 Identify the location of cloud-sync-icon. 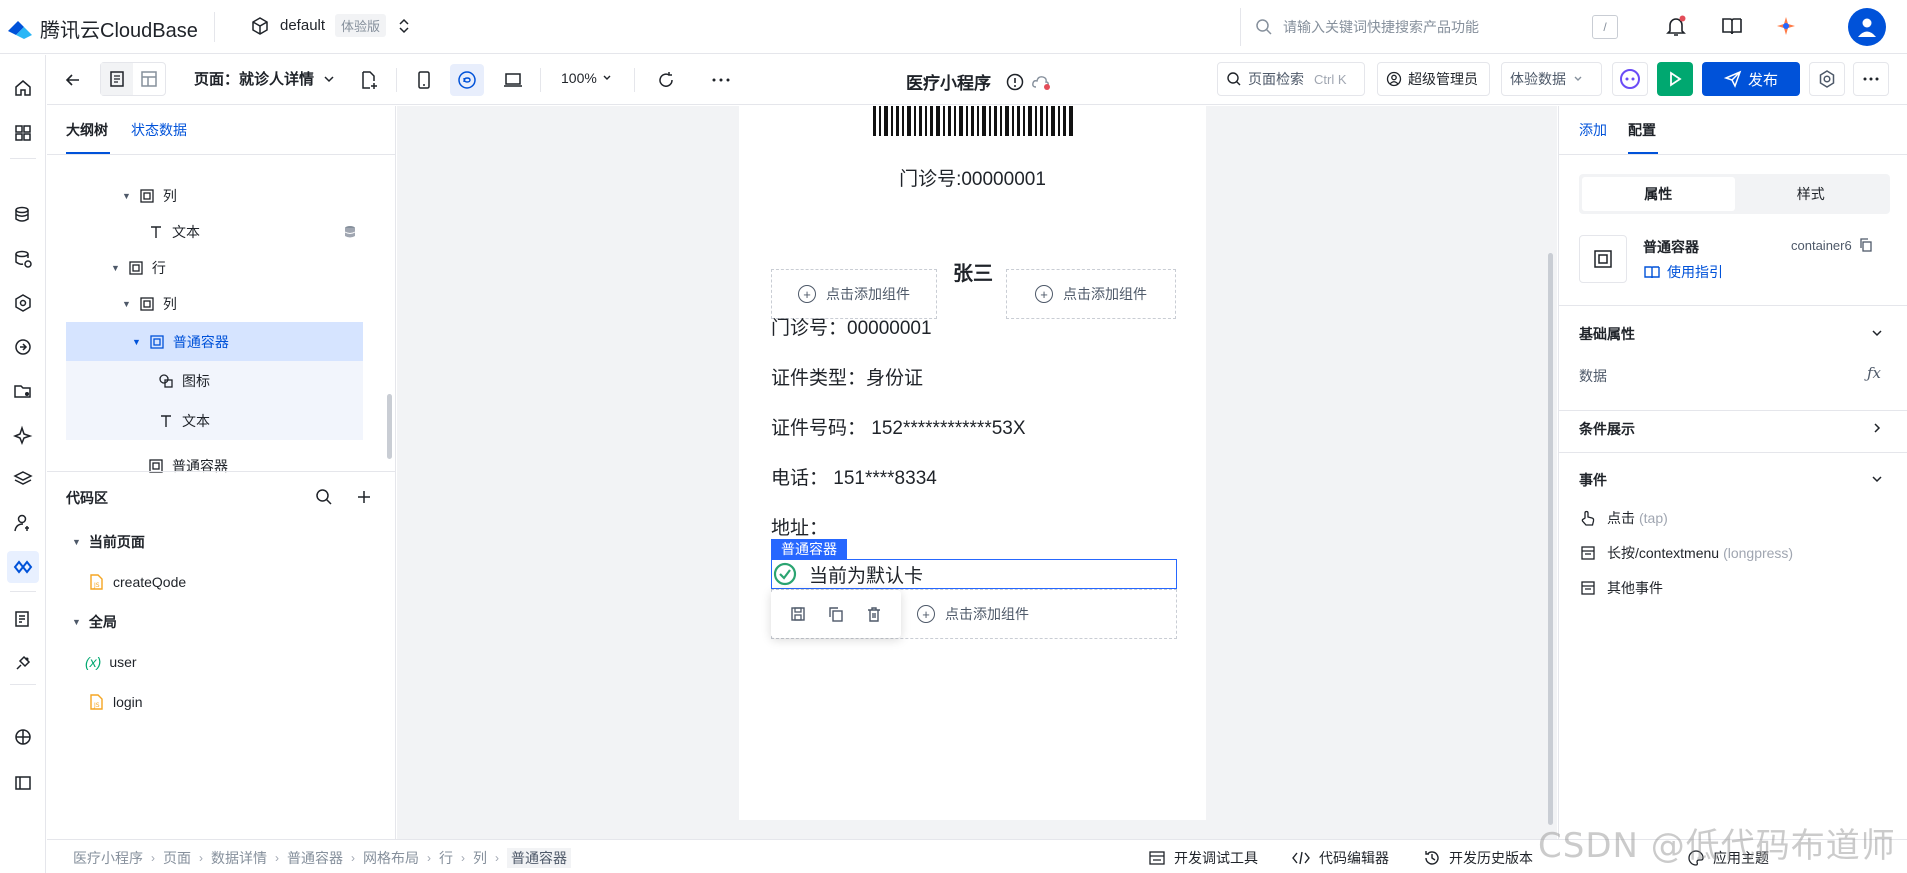
(1042, 82).